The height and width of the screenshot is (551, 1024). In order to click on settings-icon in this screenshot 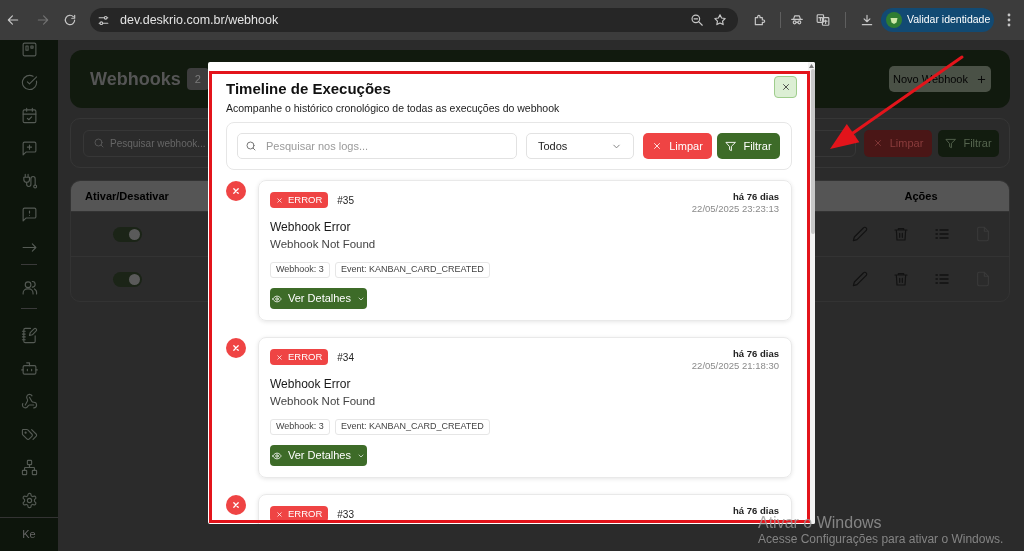, I will do `click(29, 500)`.